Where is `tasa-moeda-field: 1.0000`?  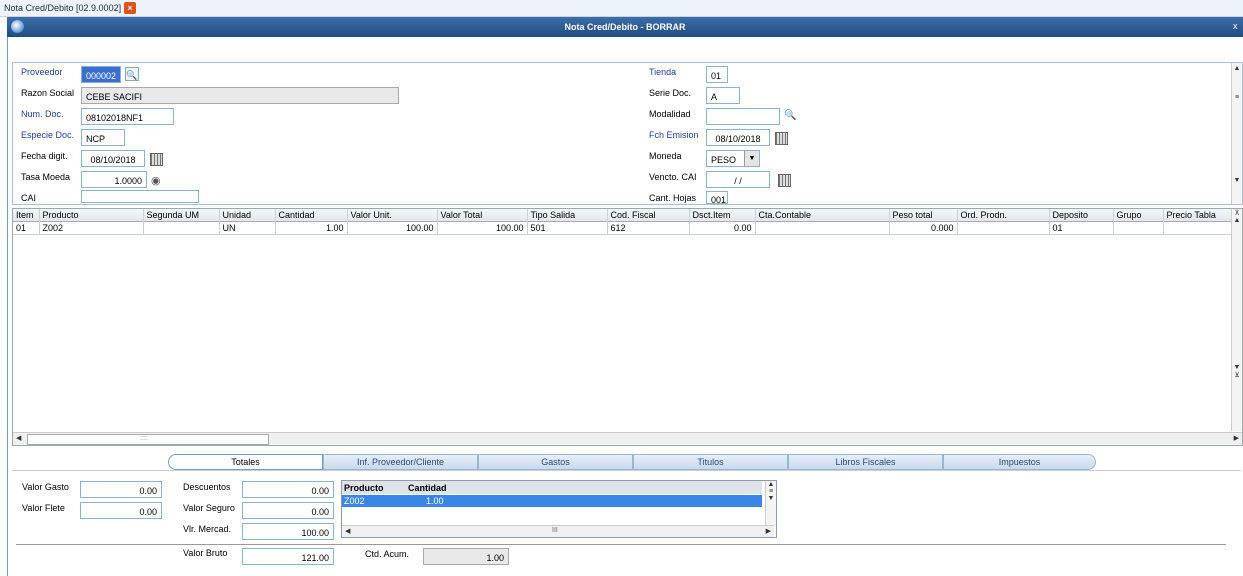
tasa-moeda-field: 1.0000 is located at coordinates (114, 179).